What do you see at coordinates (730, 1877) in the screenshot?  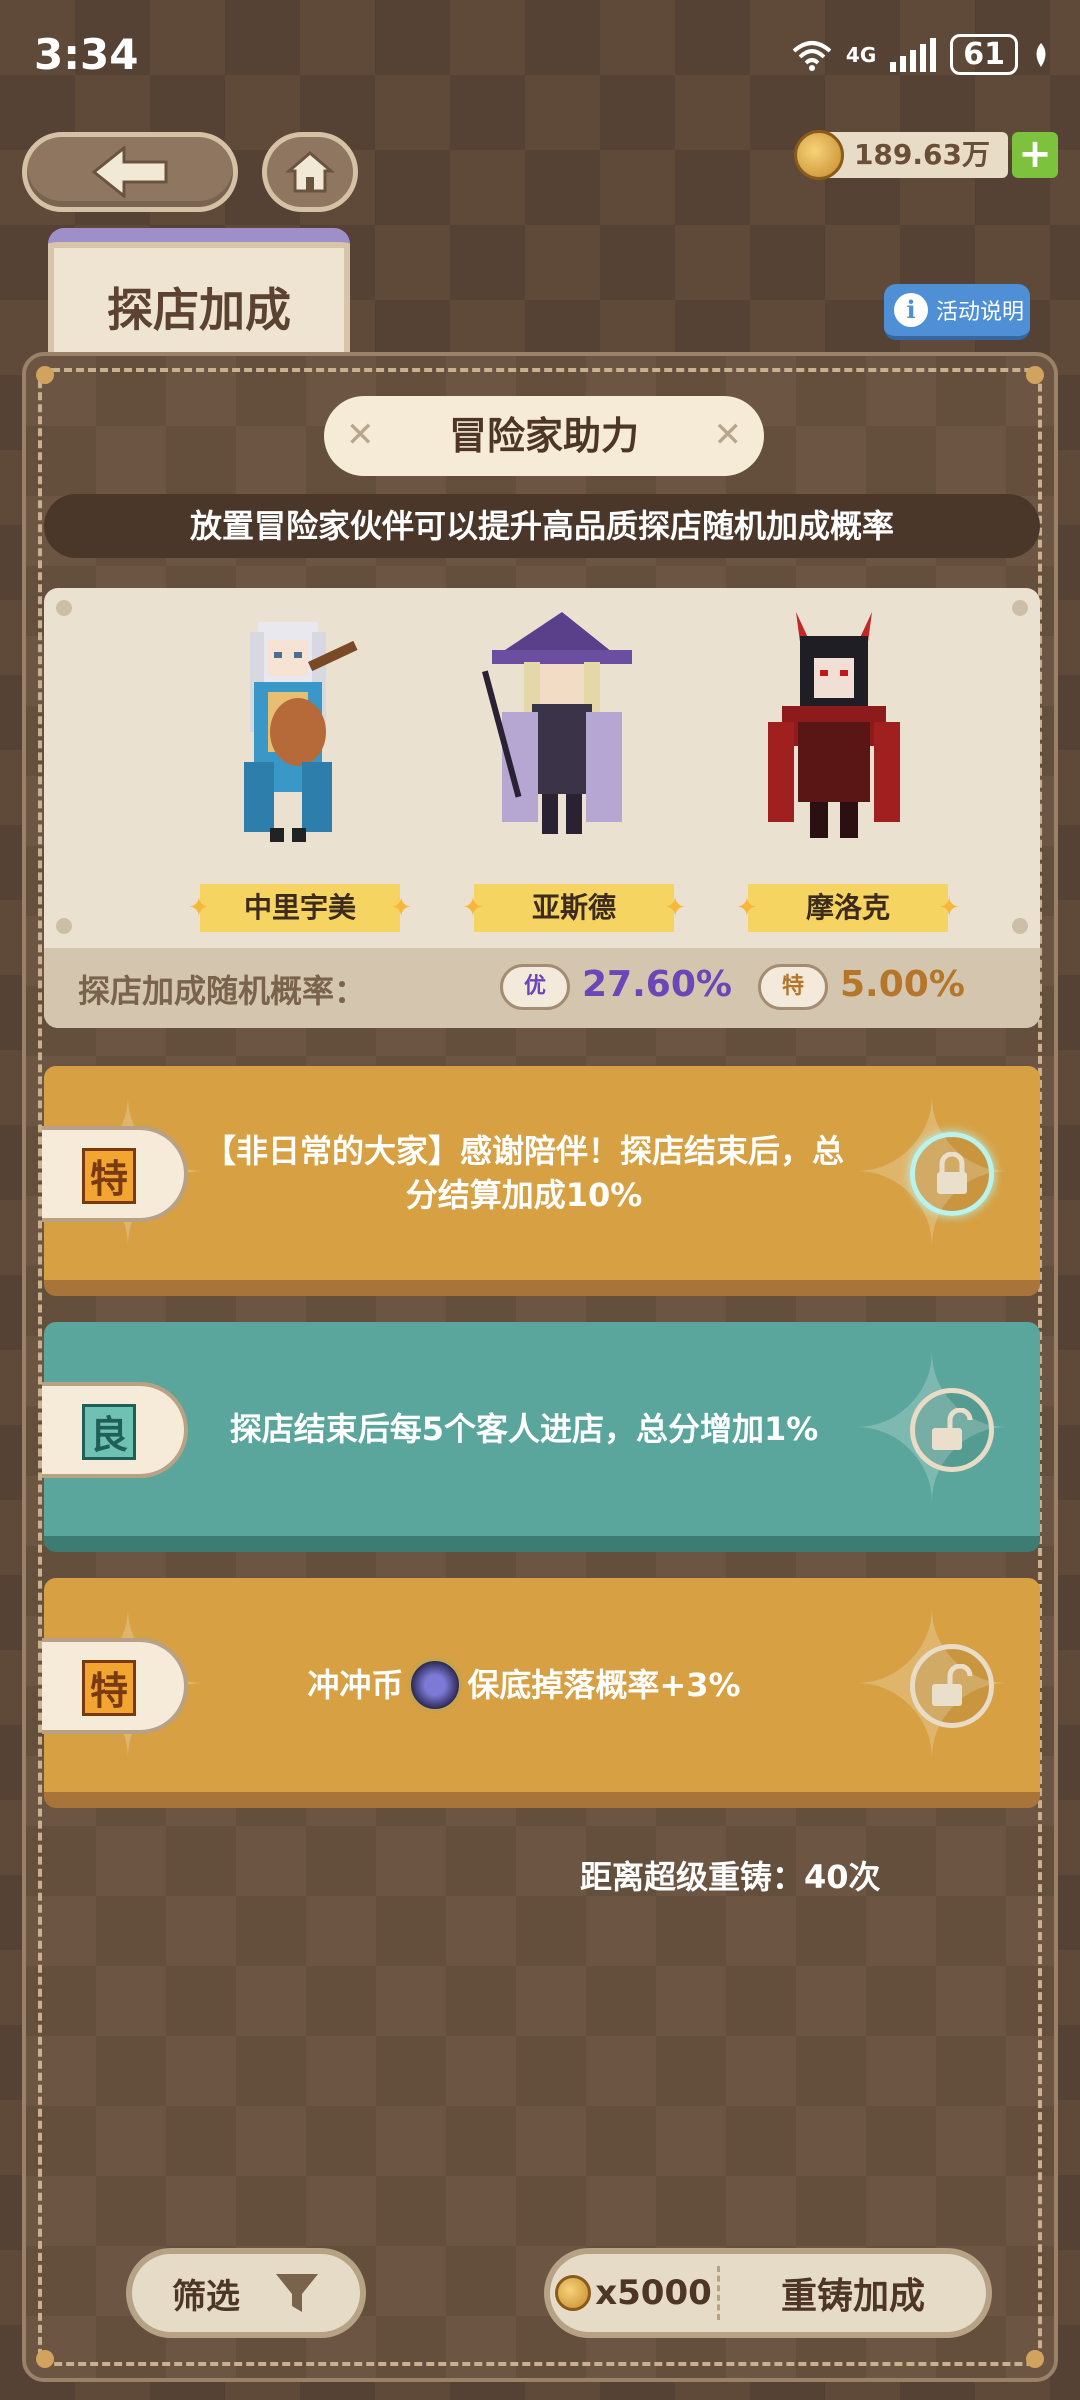 I see `super-reforge-counter: 距离超级重铸：40次` at bounding box center [730, 1877].